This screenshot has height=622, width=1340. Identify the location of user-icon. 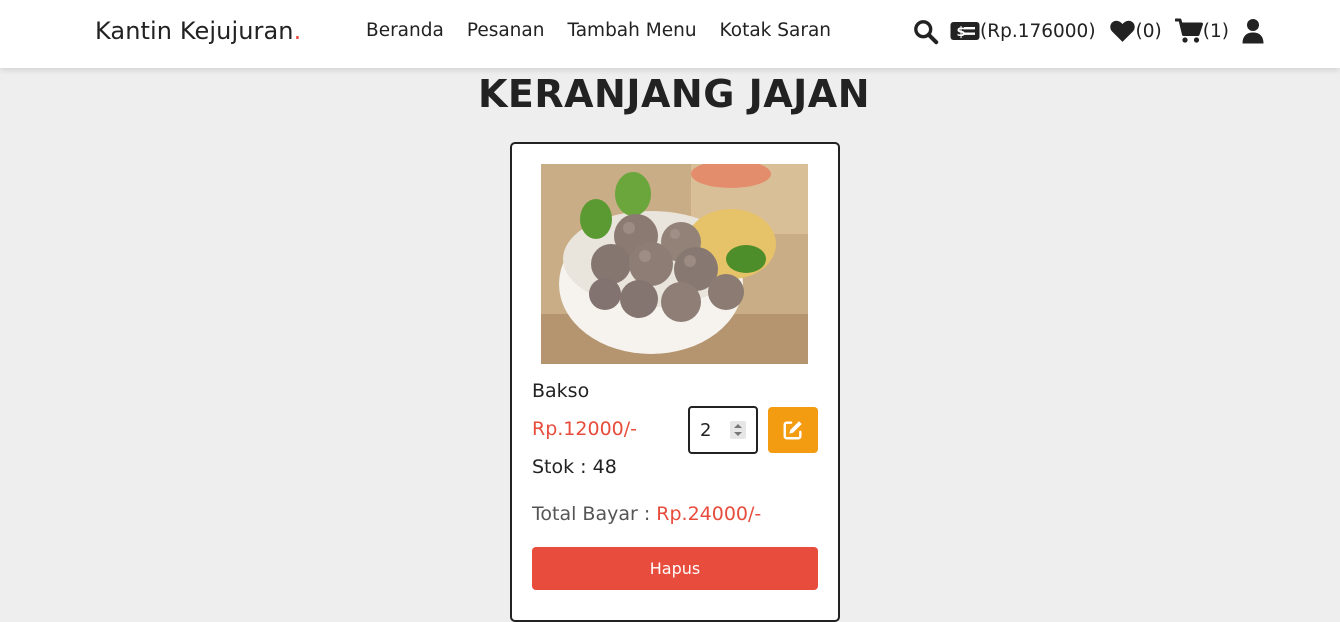
(1253, 31).